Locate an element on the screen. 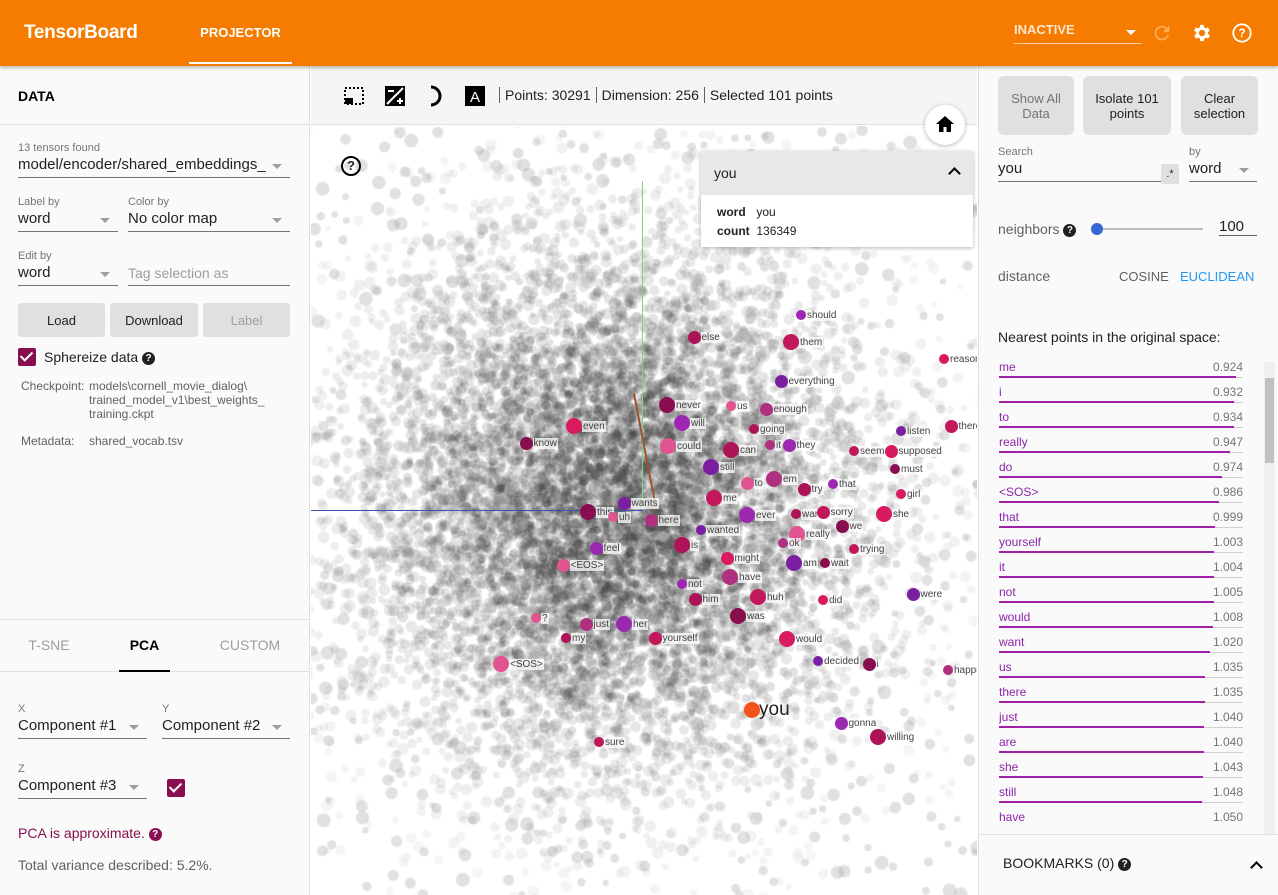  pca-x-select: X Component #1 is located at coordinates (82, 721).